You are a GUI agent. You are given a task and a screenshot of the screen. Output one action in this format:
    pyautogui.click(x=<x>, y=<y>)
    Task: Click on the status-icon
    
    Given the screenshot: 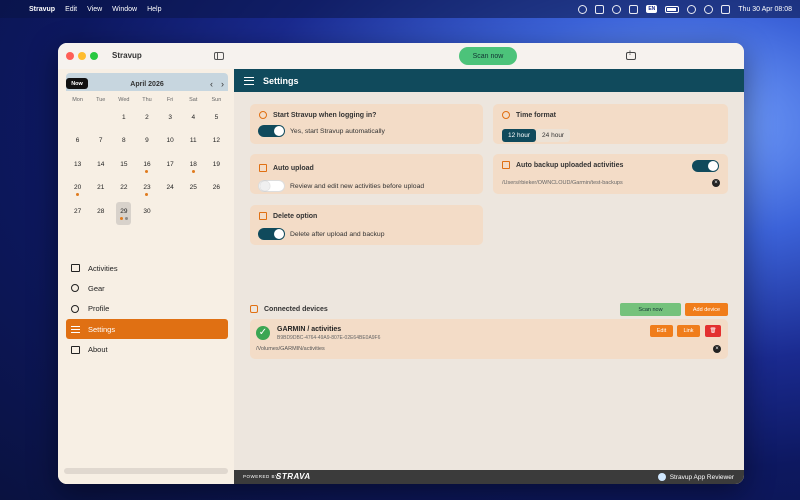 What is the action you would take?
    pyautogui.click(x=583, y=9)
    